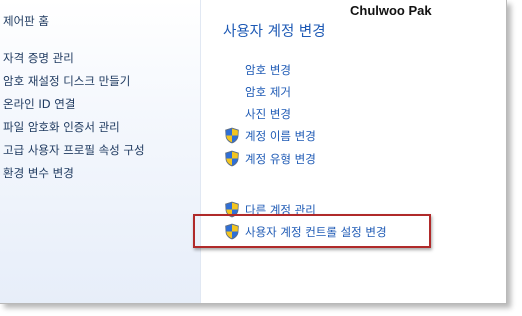 This screenshot has height=316, width=522. I want to click on remove-password-link: 암호 제거, so click(268, 91).